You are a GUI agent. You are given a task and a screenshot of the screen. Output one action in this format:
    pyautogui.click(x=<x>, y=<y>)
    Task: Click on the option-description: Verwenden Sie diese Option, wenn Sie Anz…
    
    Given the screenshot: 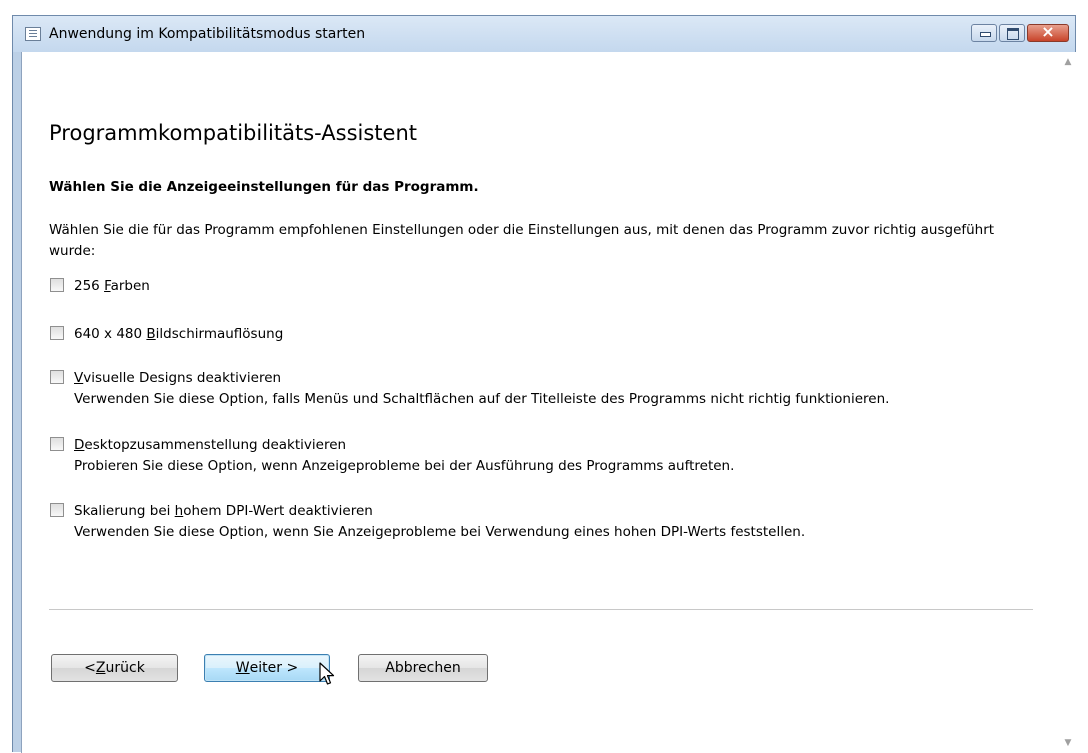 What is the action you would take?
    pyautogui.click(x=440, y=532)
    